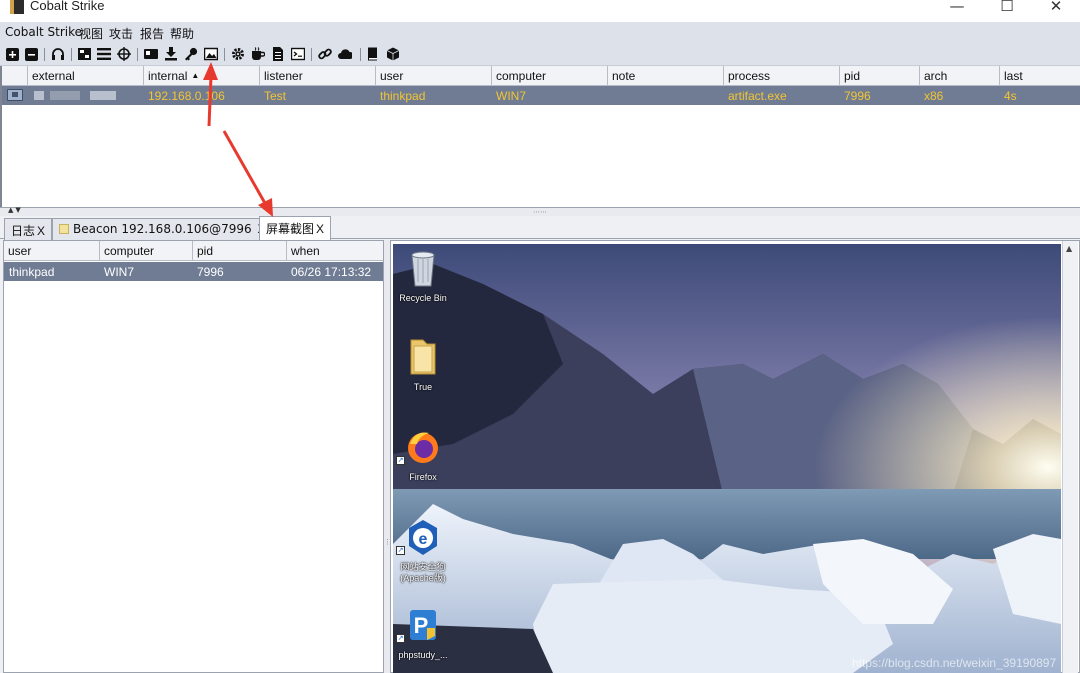 This screenshot has width=1080, height=673. What do you see at coordinates (666, 76) in the screenshot?
I see `column-header-note: note` at bounding box center [666, 76].